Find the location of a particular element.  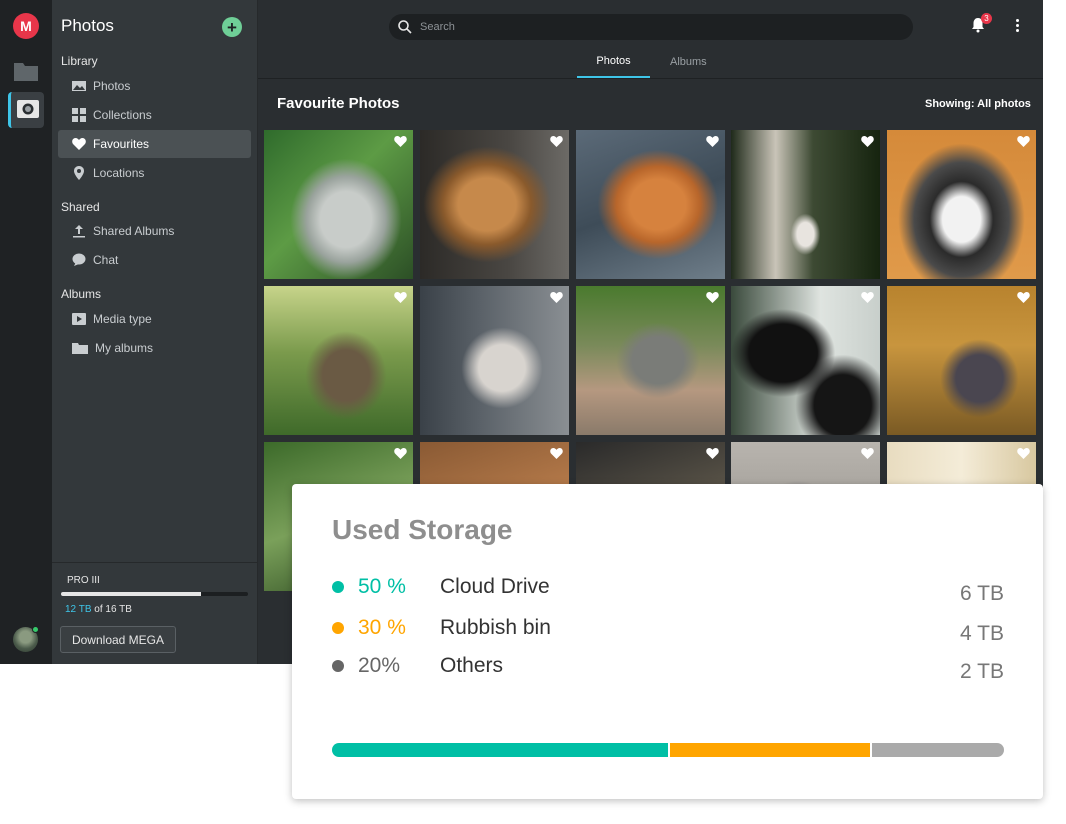

notification-badge: 3 is located at coordinates (986, 18).